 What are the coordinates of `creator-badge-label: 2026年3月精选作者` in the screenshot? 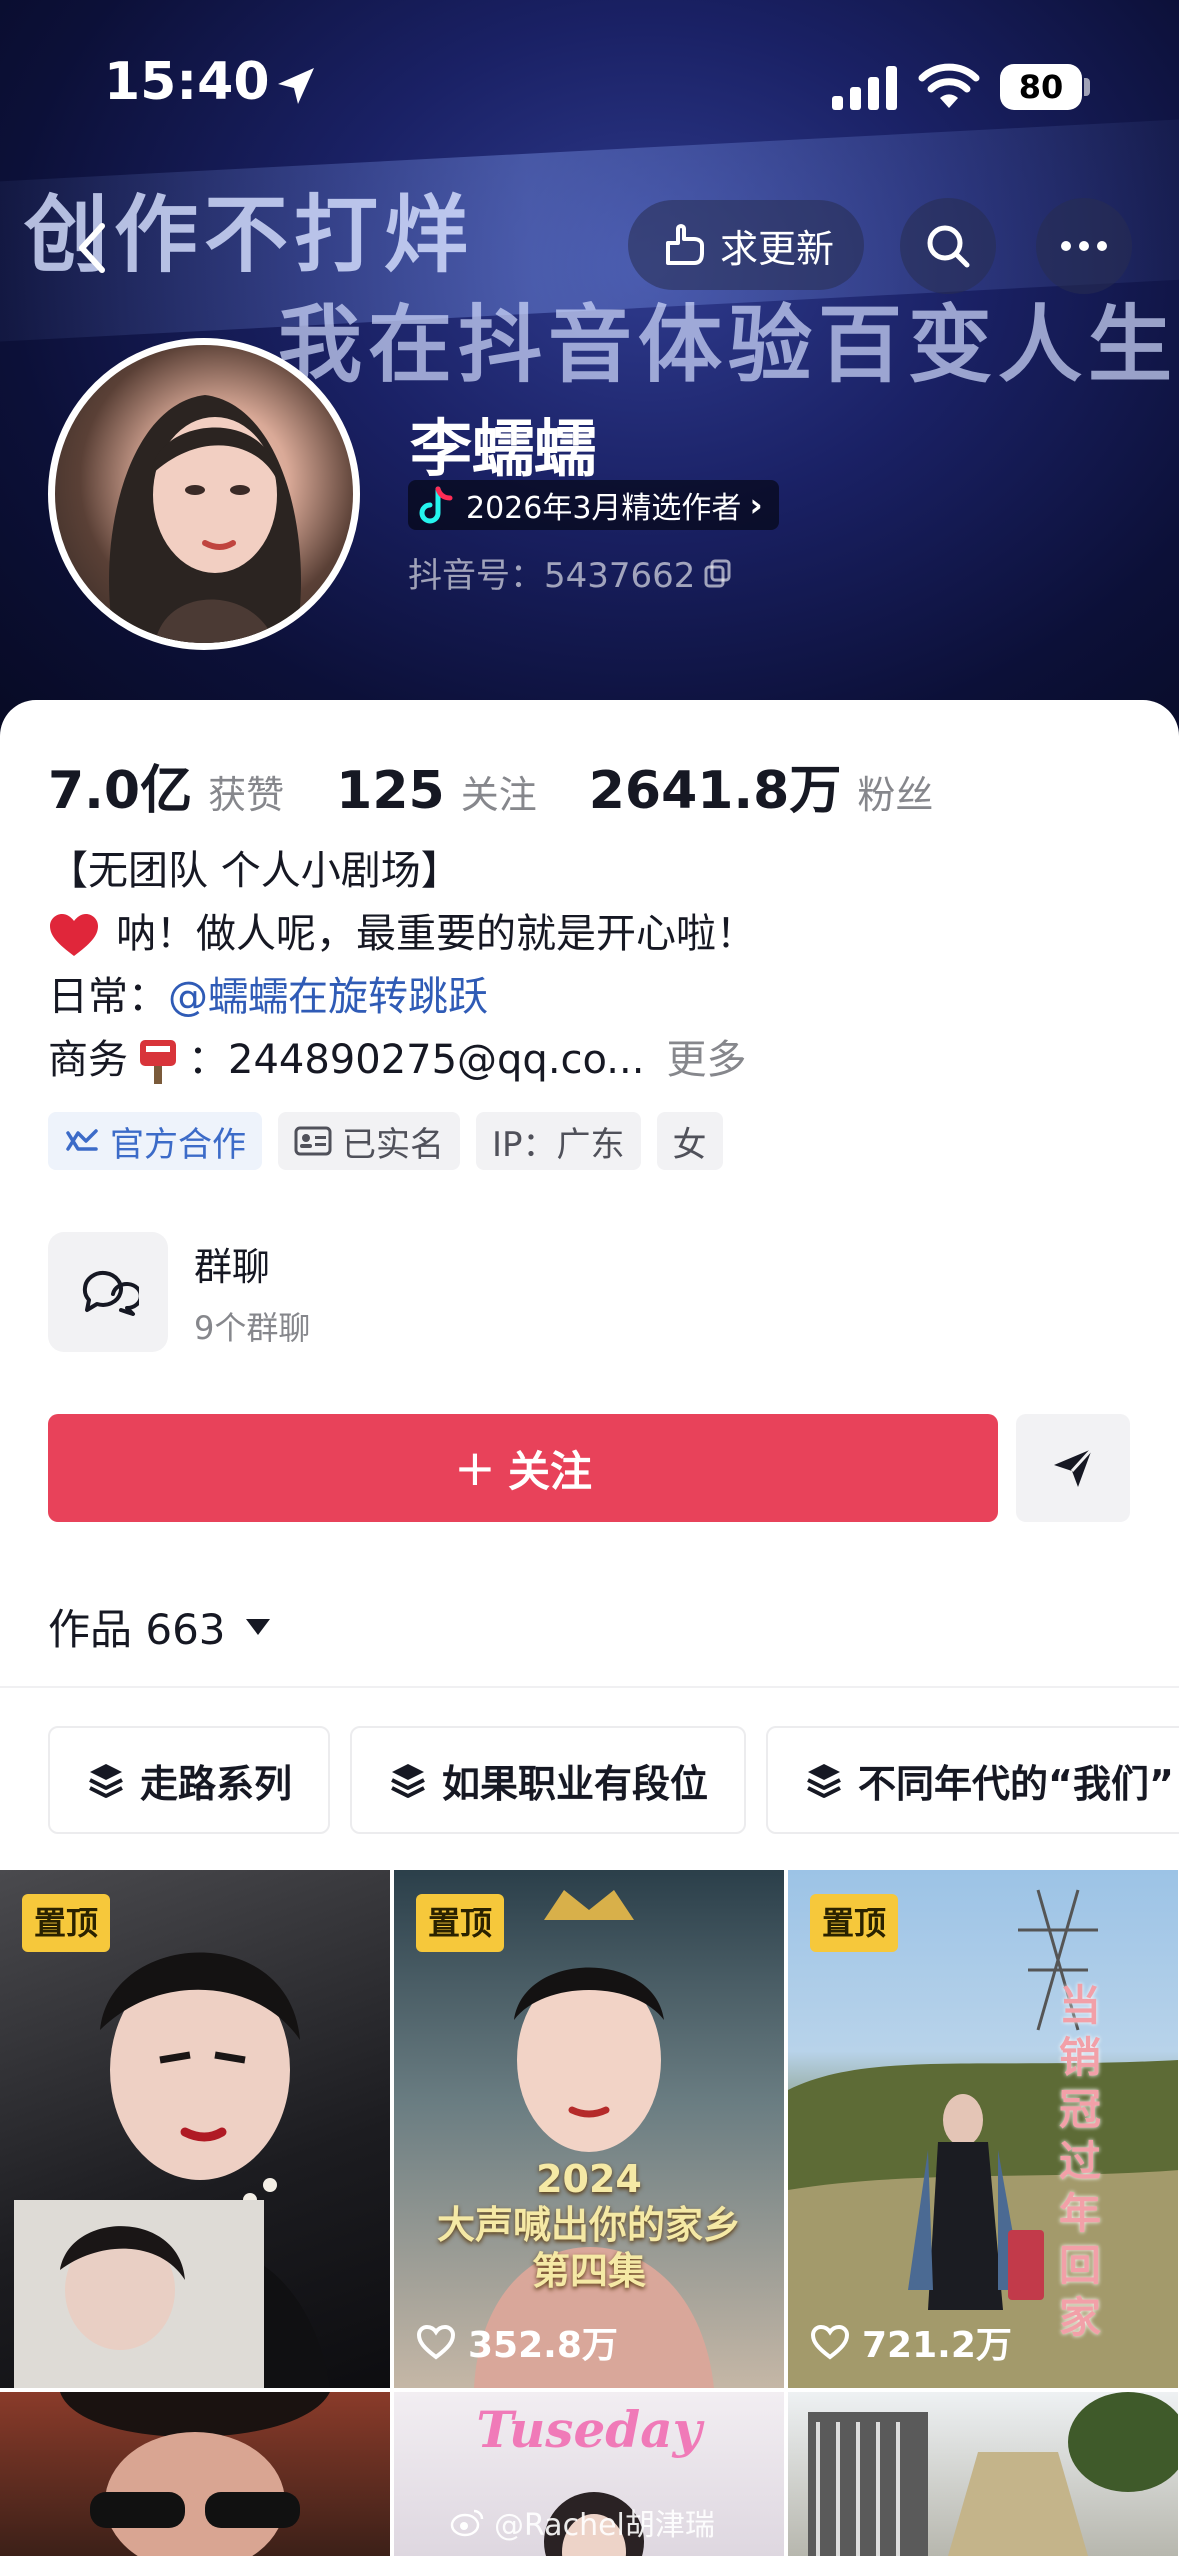 It's located at (604, 508).